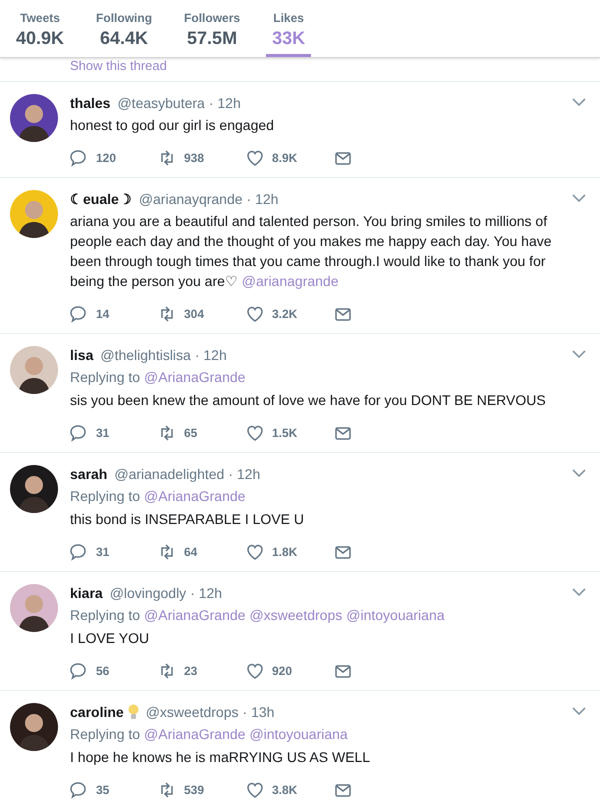 The width and height of the screenshot is (600, 808). I want to click on profile-nav-tab: Tweets 40.9K, so click(40, 28).